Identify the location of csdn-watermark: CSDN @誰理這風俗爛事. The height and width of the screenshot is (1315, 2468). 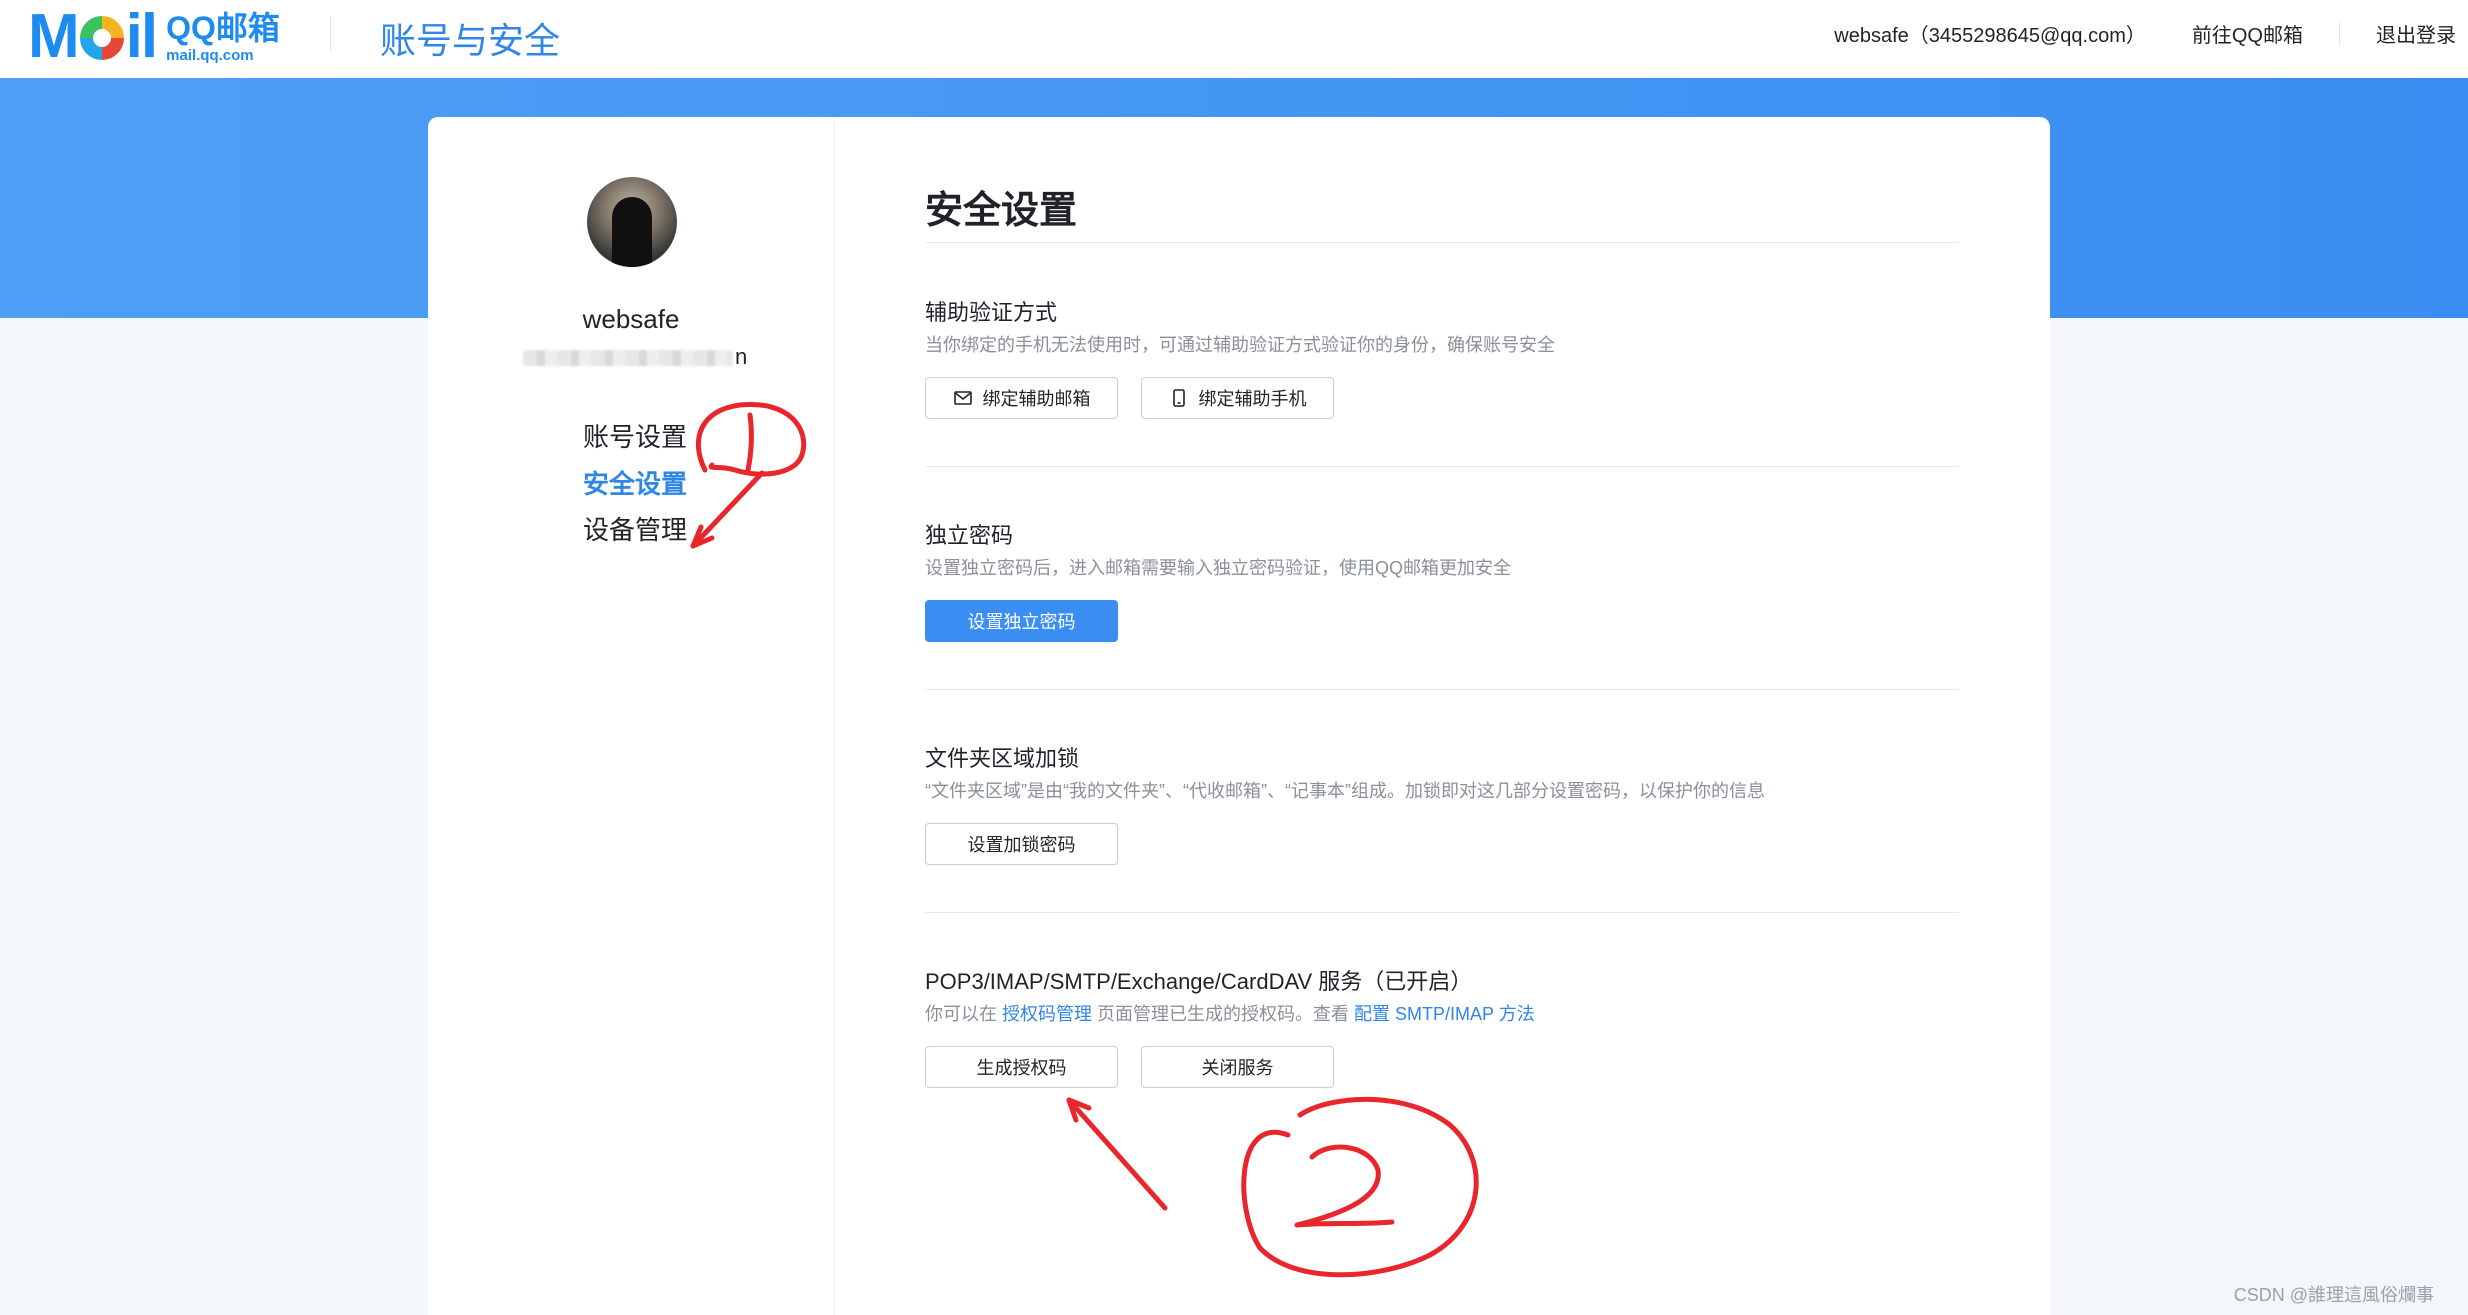
(2333, 1295).